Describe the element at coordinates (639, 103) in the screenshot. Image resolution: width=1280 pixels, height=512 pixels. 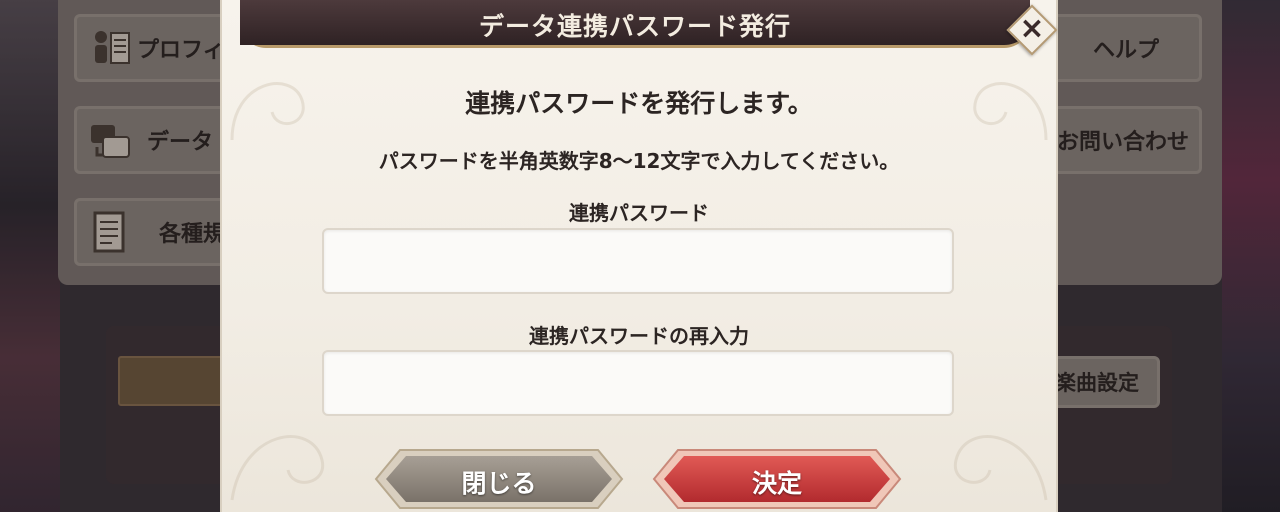
I see `dialog-message: 連携パスワードを発行します。` at that location.